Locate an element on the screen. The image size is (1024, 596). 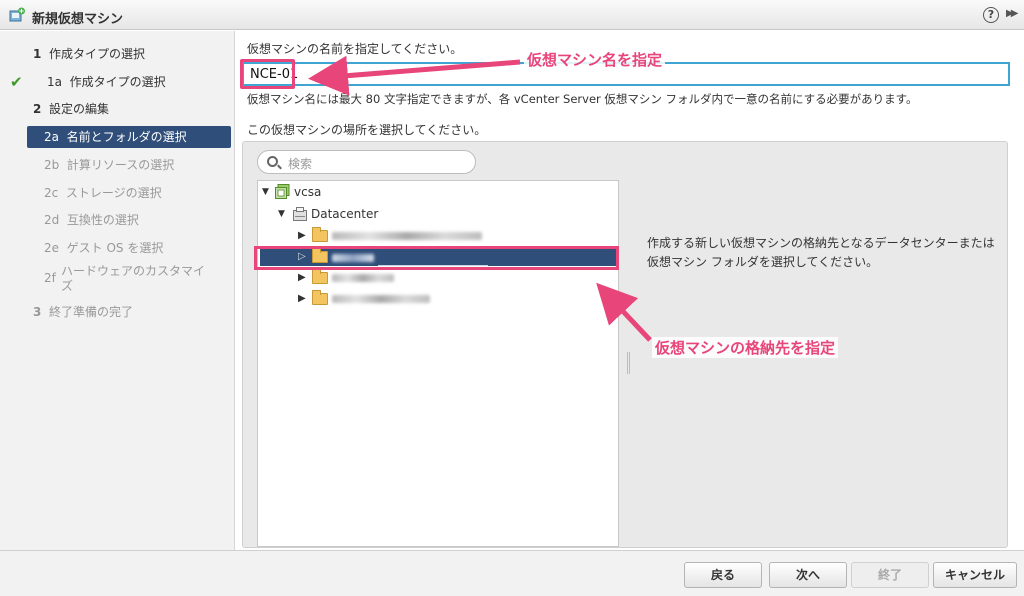
datacenter-icon is located at coordinates (300, 214).